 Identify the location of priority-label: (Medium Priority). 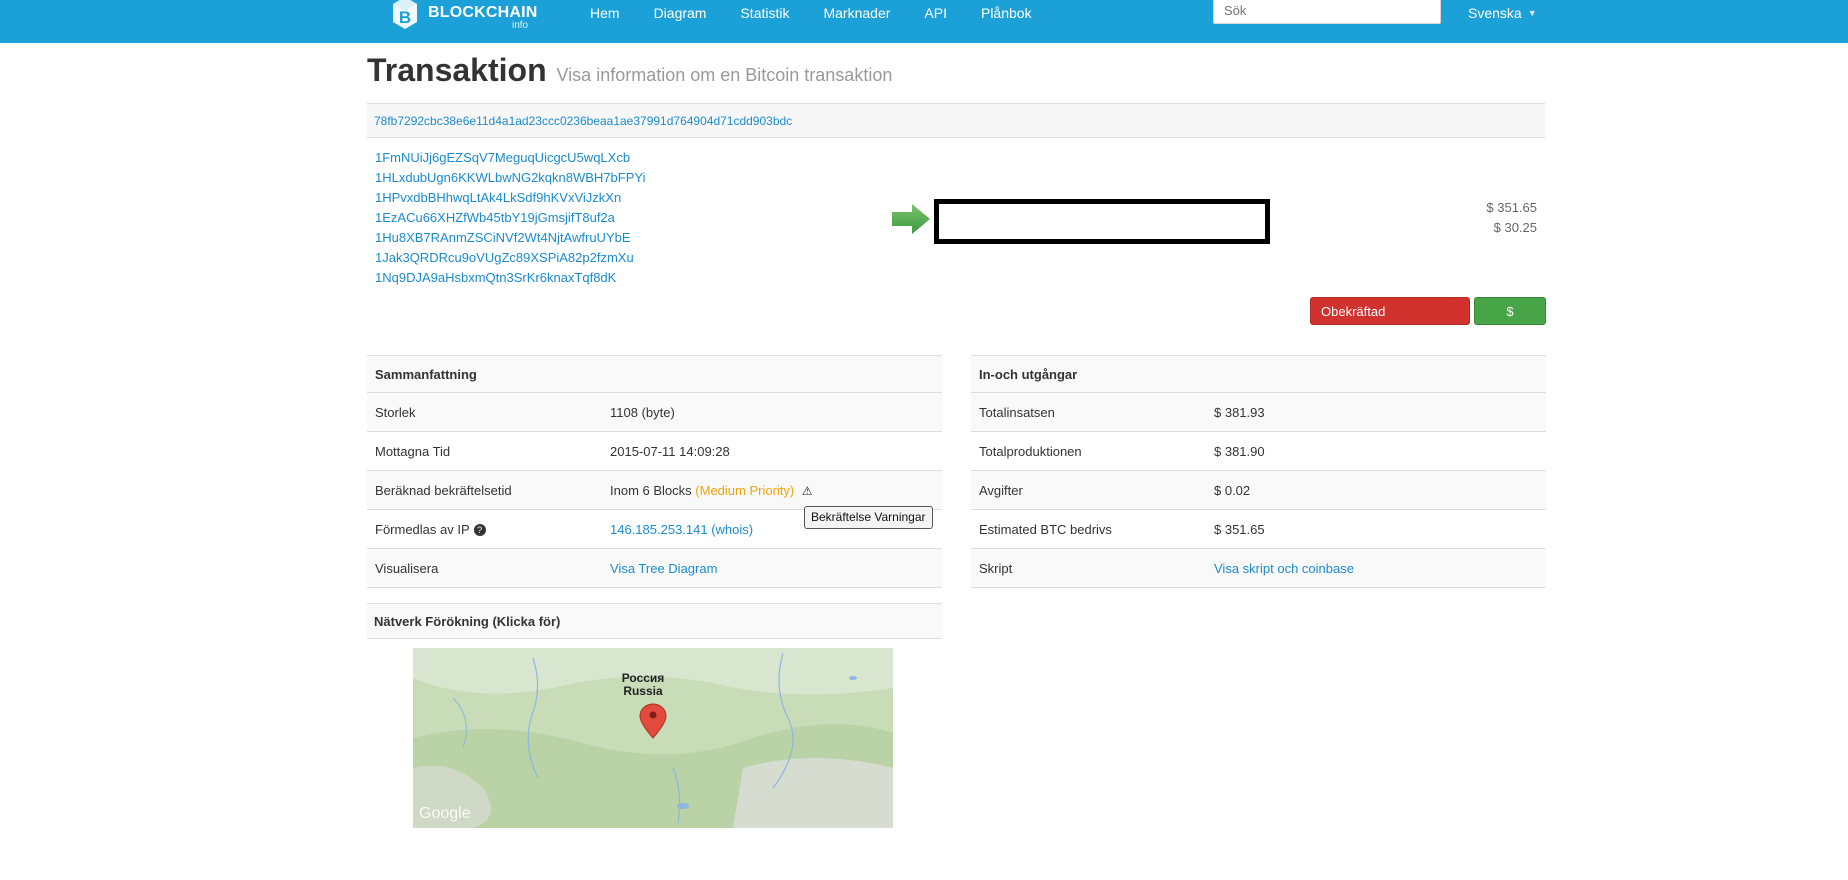
(745, 490).